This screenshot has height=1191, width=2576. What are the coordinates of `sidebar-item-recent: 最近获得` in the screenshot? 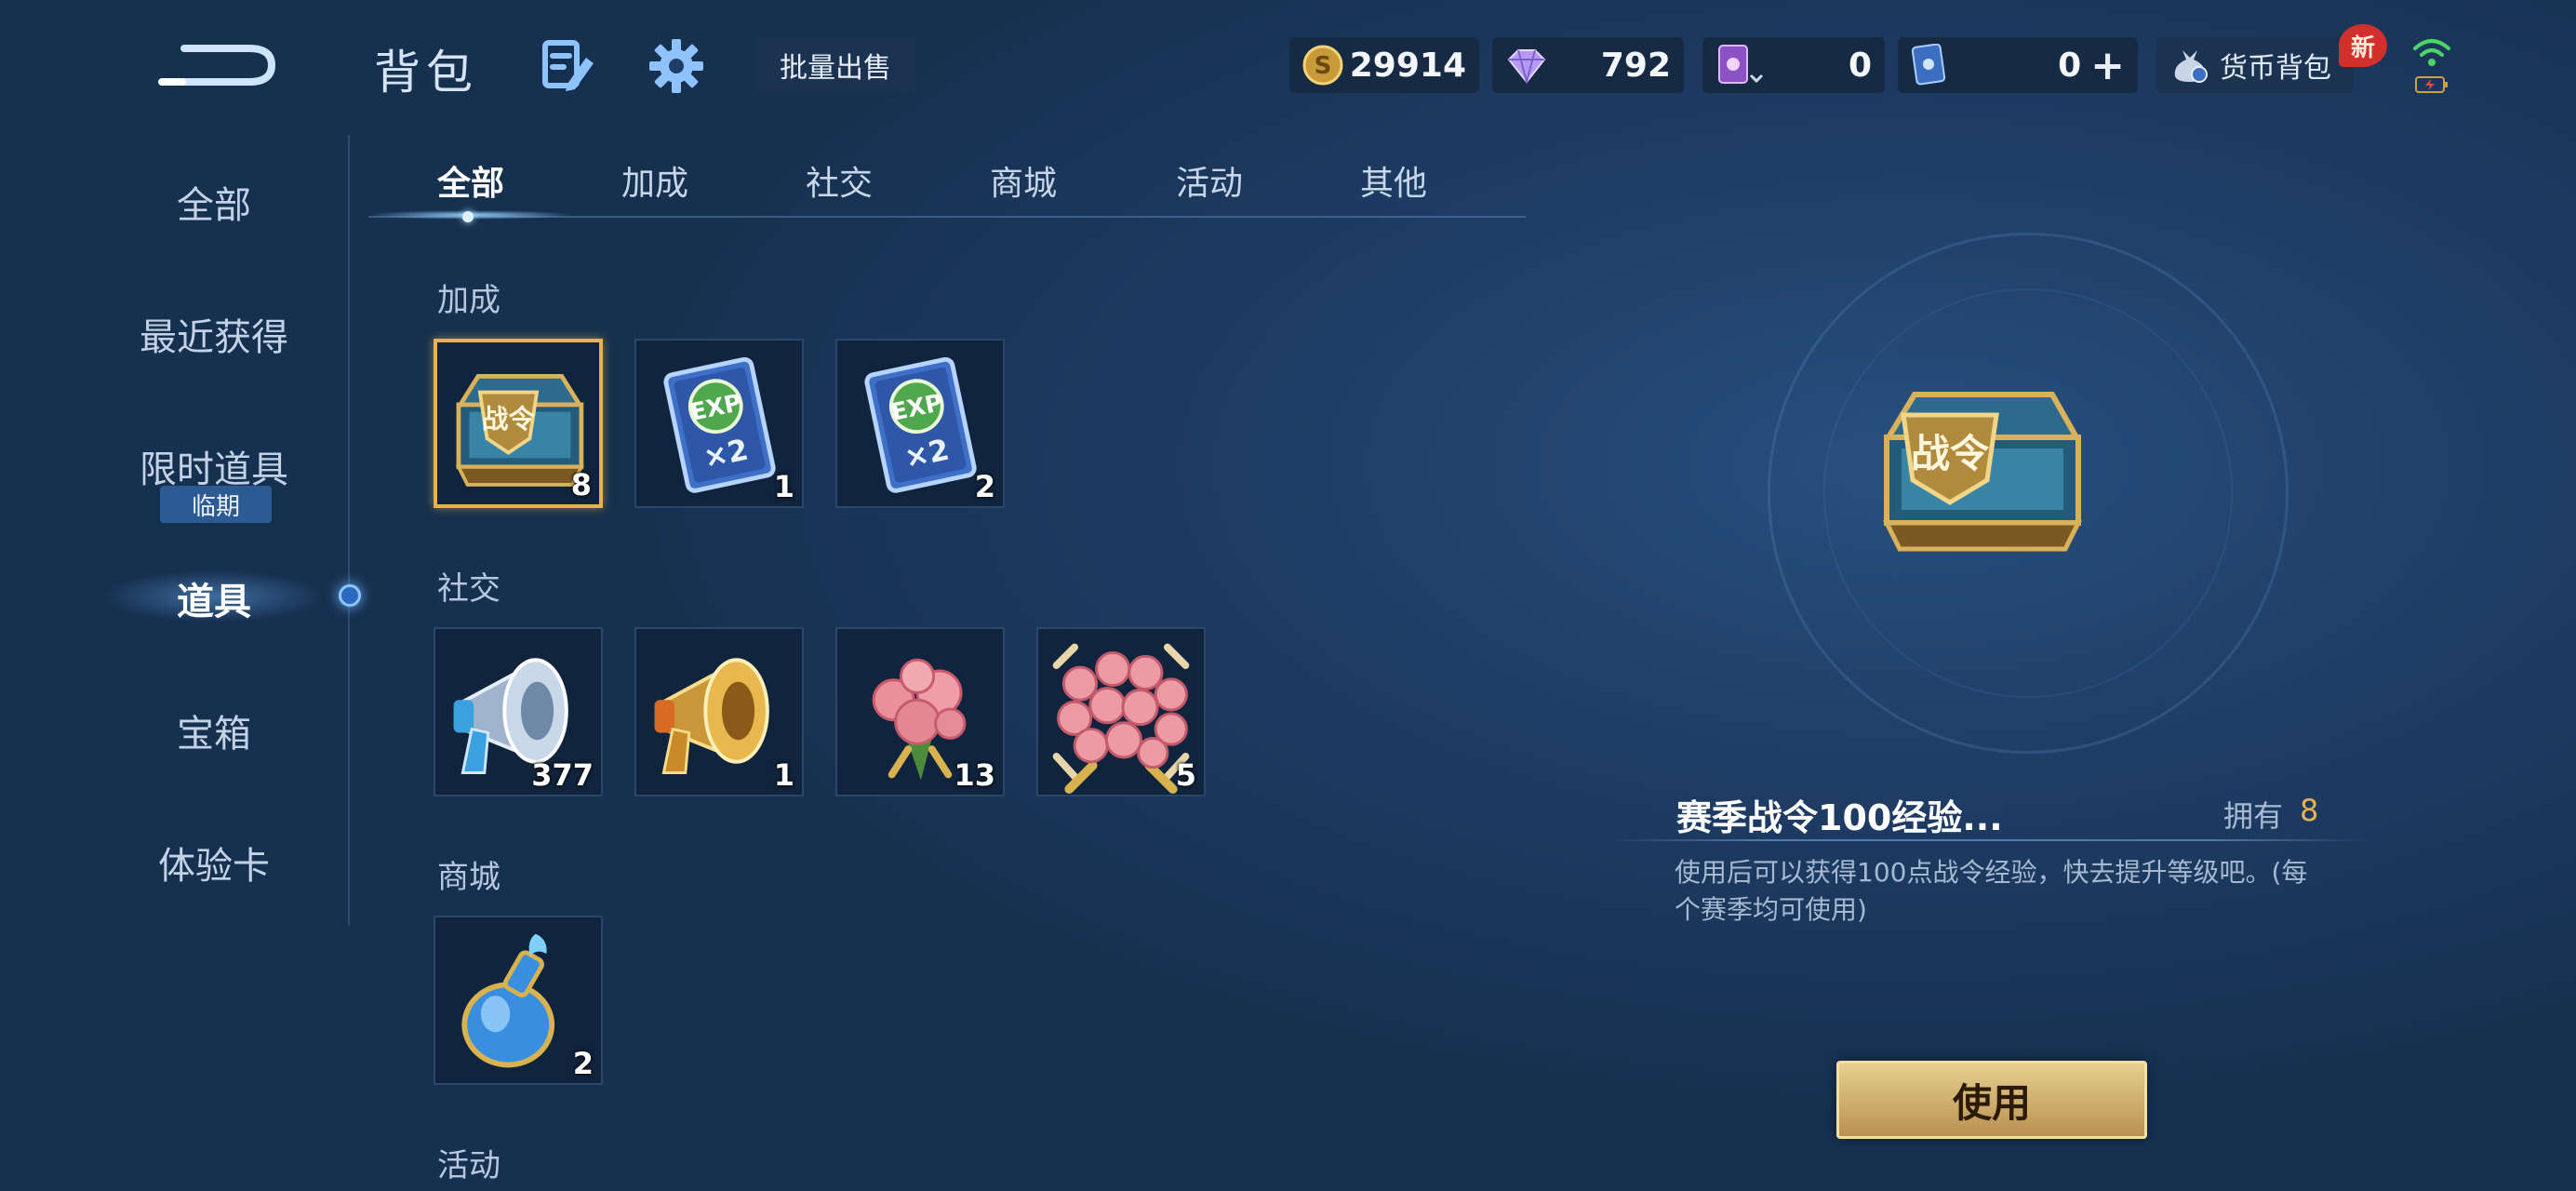 It's located at (214, 334).